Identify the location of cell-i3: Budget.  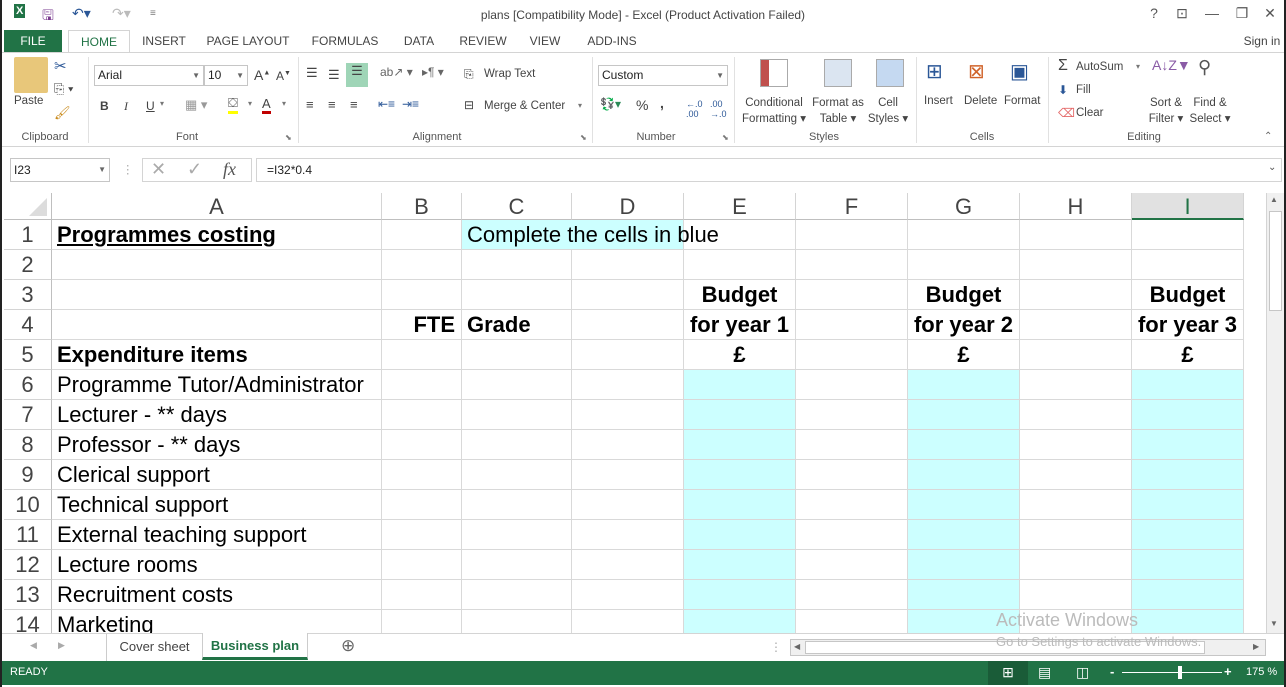
(1188, 295).